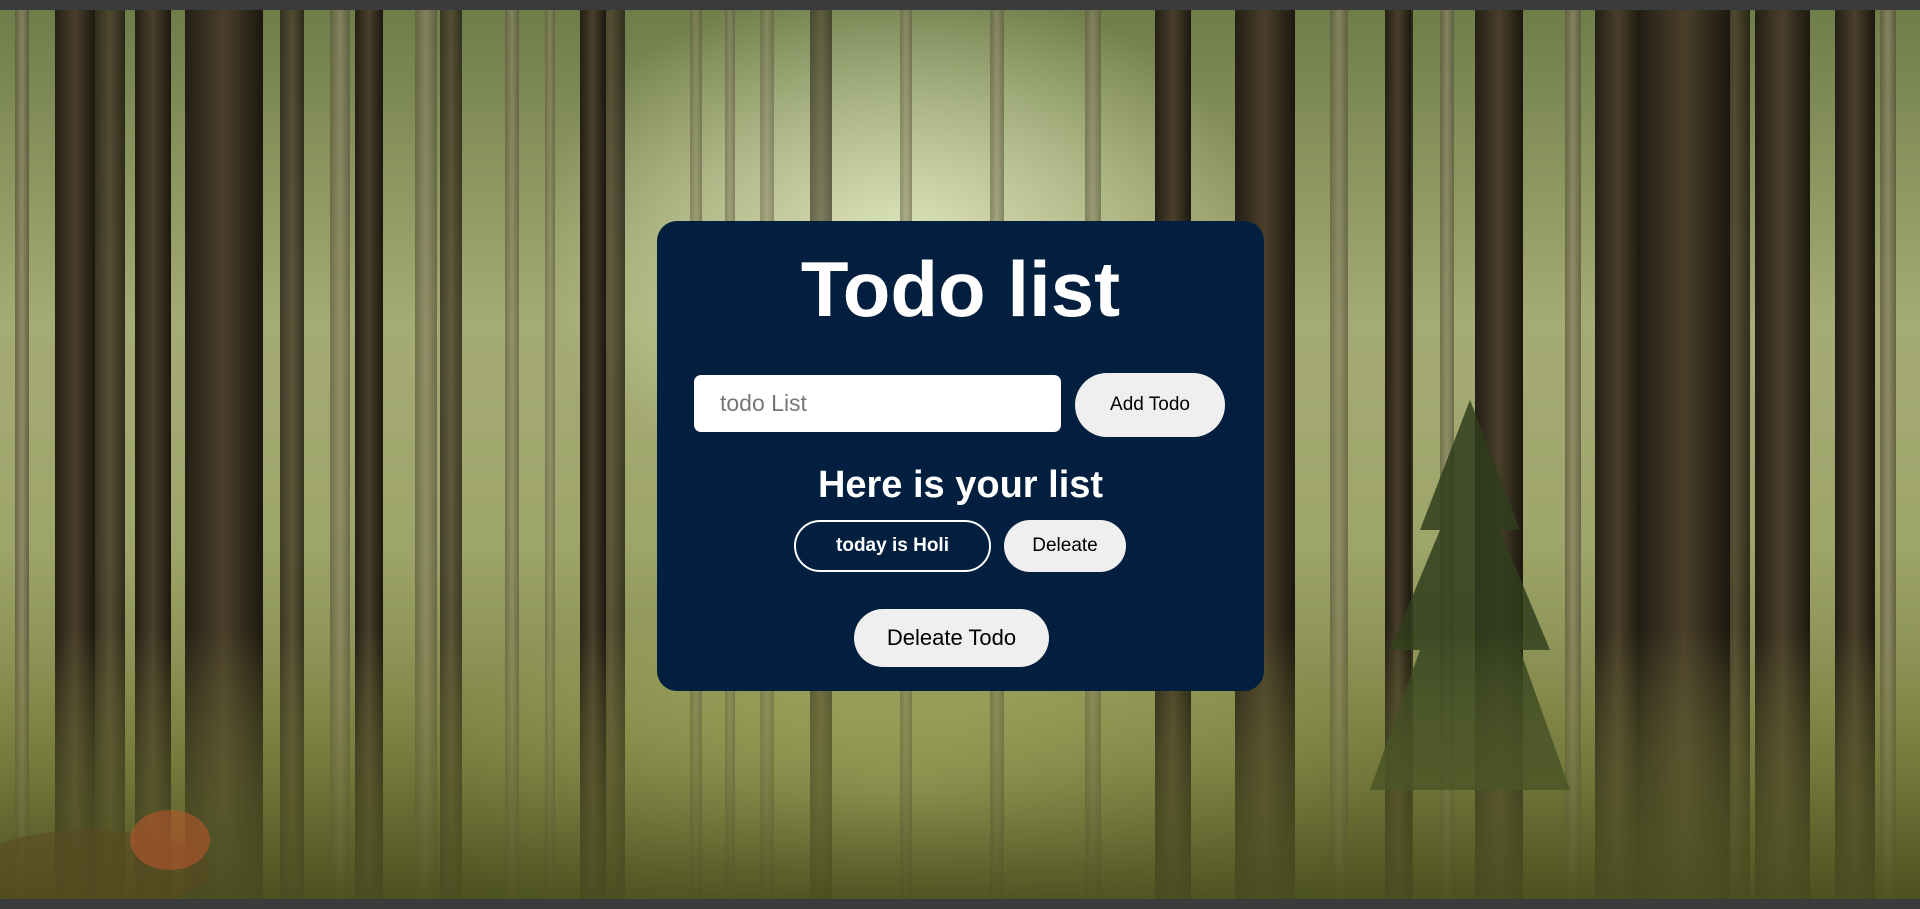 The image size is (1920, 909). Describe the element at coordinates (960, 289) in the screenshot. I see `page-title: Todo list` at that location.